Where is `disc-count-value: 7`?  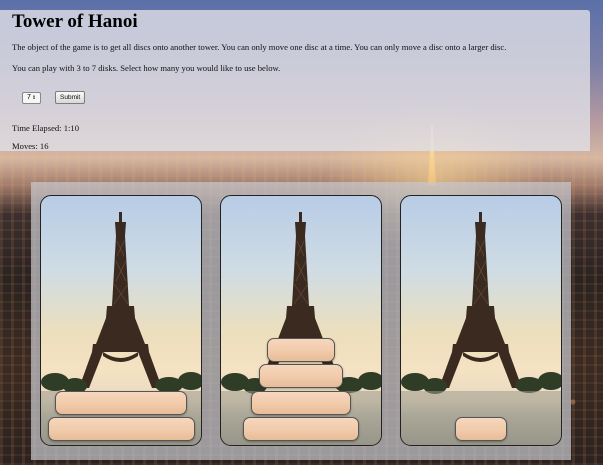 disc-count-value: 7 is located at coordinates (28, 97).